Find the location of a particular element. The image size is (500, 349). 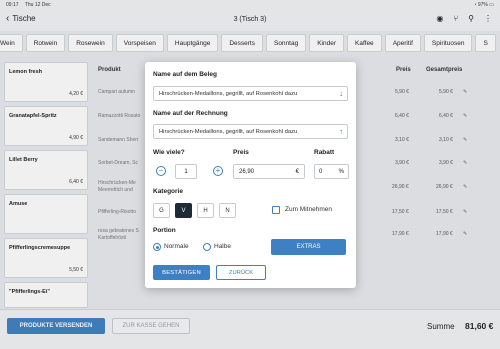

plus-button: + is located at coordinates (218, 171).